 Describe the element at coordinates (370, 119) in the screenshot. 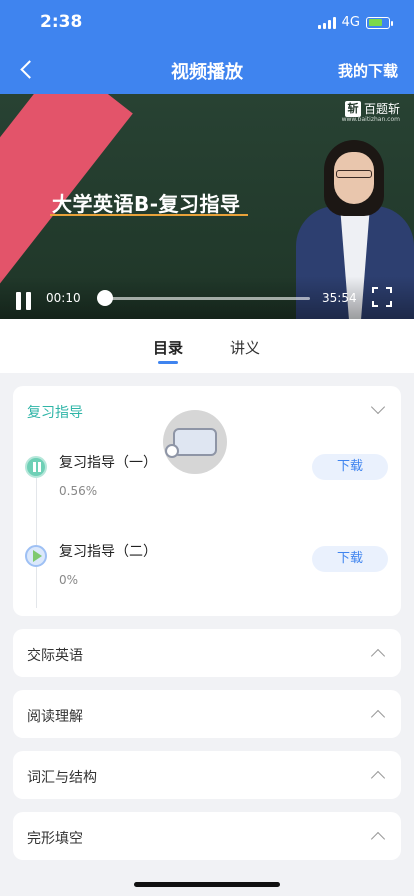

I see `brand-url: www.baitizhan.com` at that location.